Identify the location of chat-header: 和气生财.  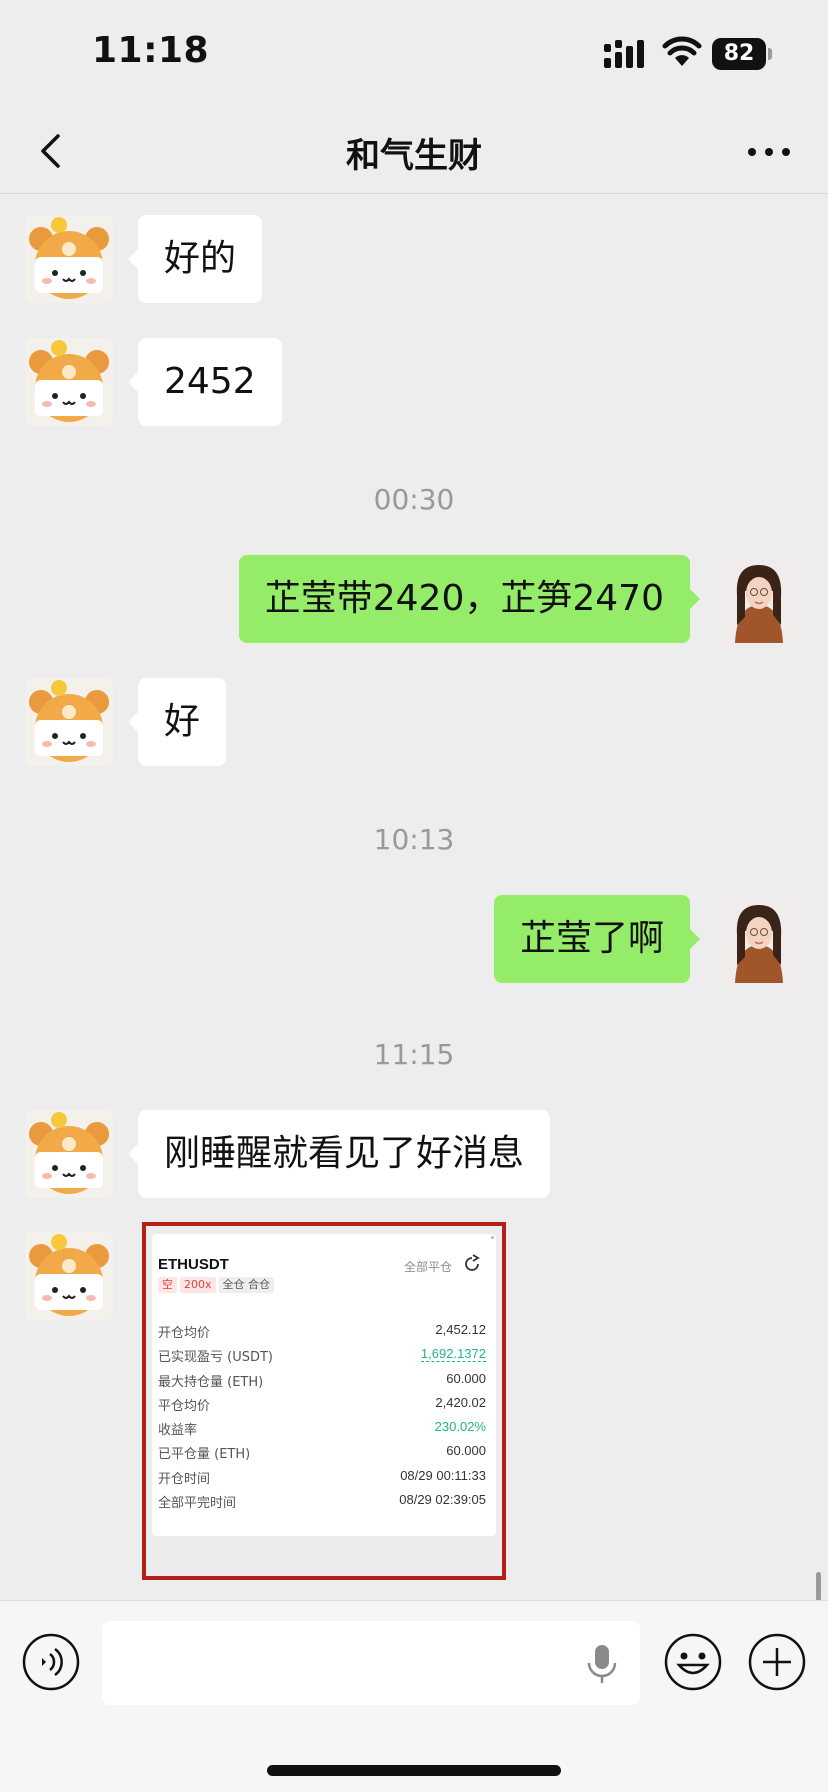
(414, 152).